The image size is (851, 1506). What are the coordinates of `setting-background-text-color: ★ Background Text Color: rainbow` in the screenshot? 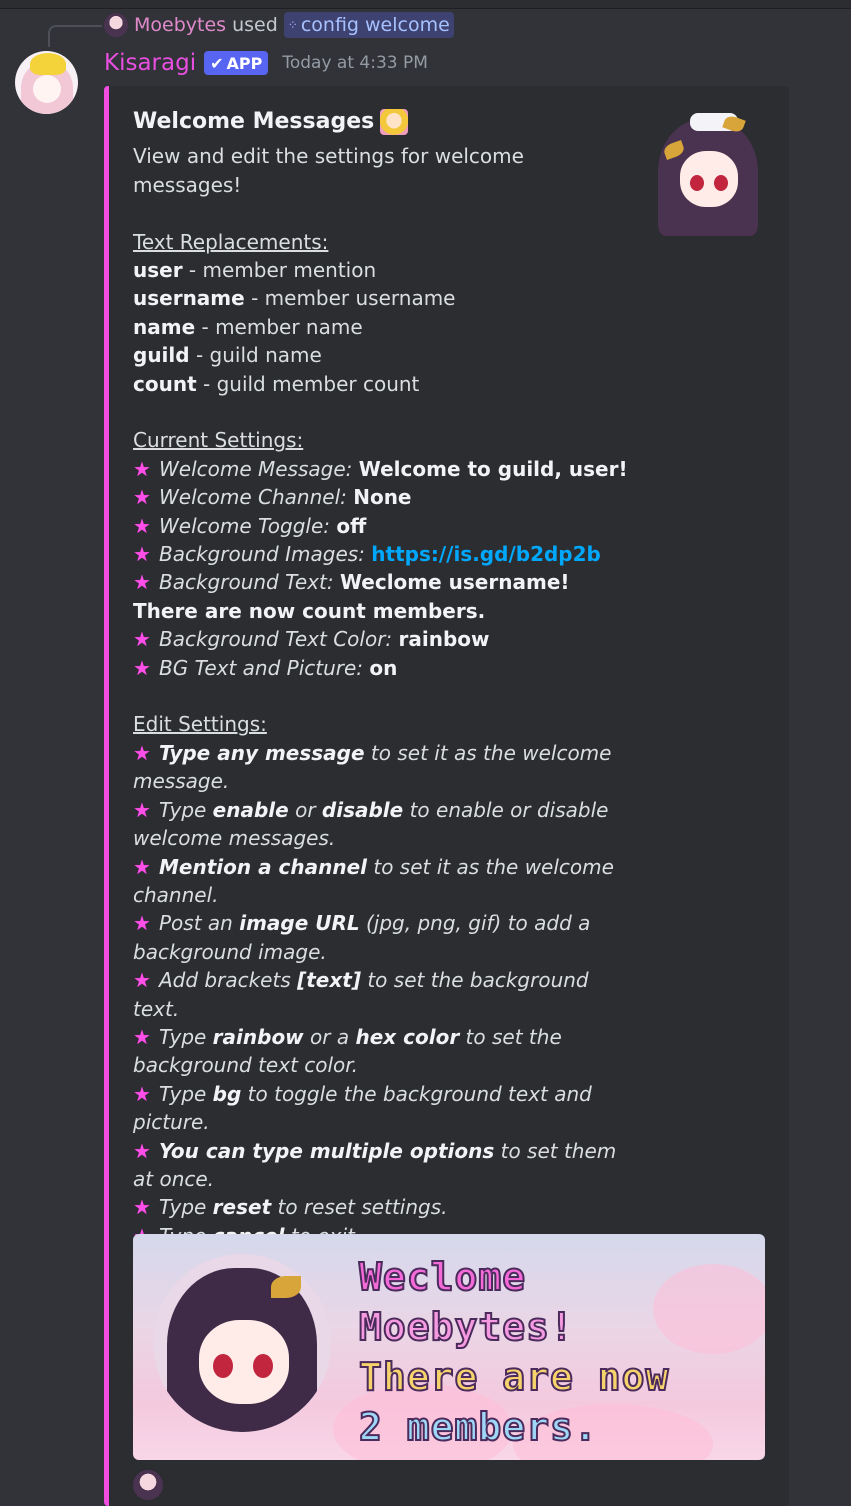 It's located at (383, 639).